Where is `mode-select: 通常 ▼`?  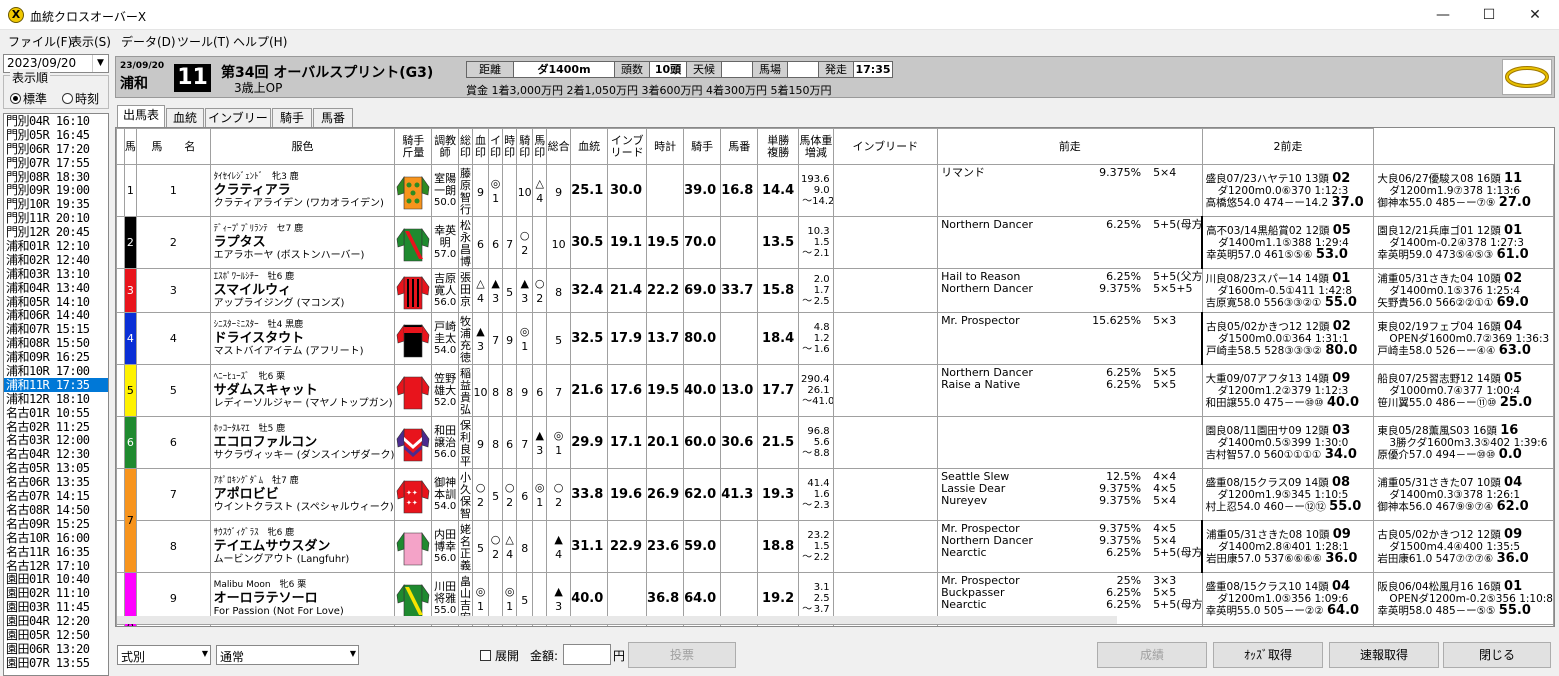
mode-select: 通常 ▼ is located at coordinates (287, 655).